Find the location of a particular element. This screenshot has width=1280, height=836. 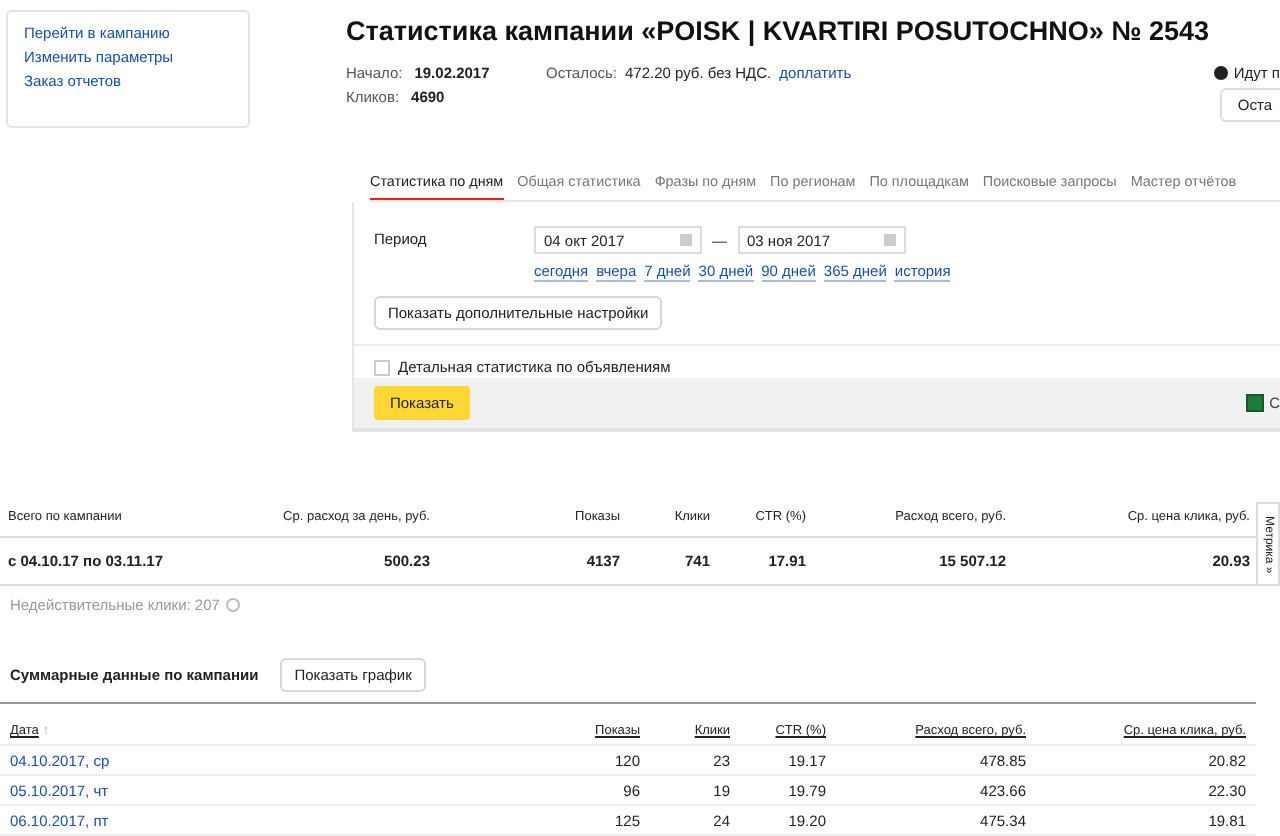

info-icon is located at coordinates (1220, 73).